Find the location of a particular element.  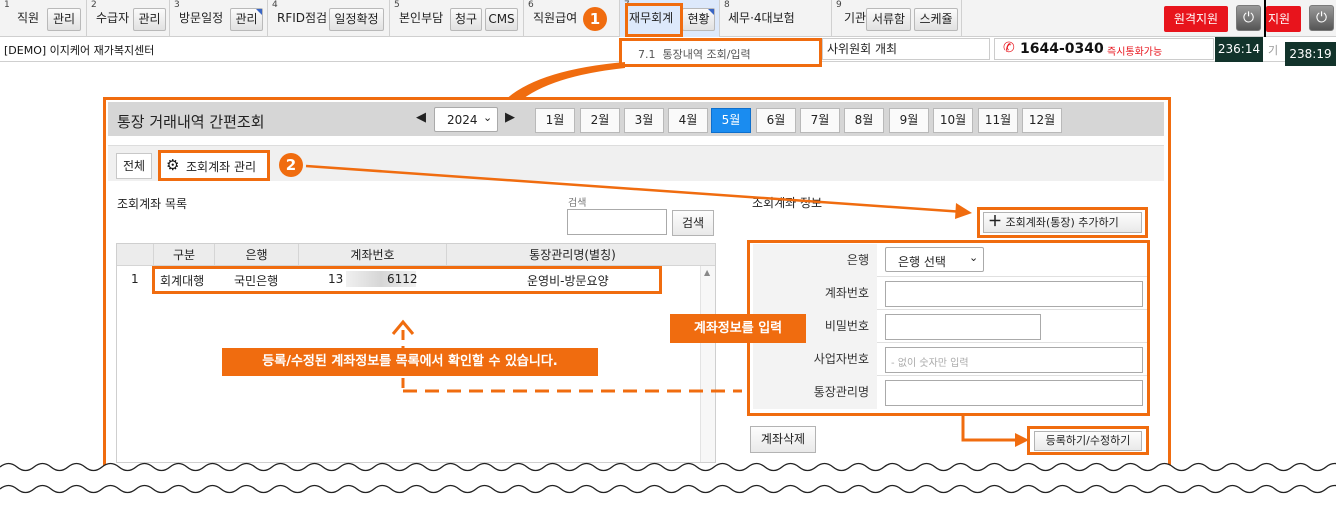

menu-group-copay: 5 본인부담 청구 CMS is located at coordinates (457, 18).